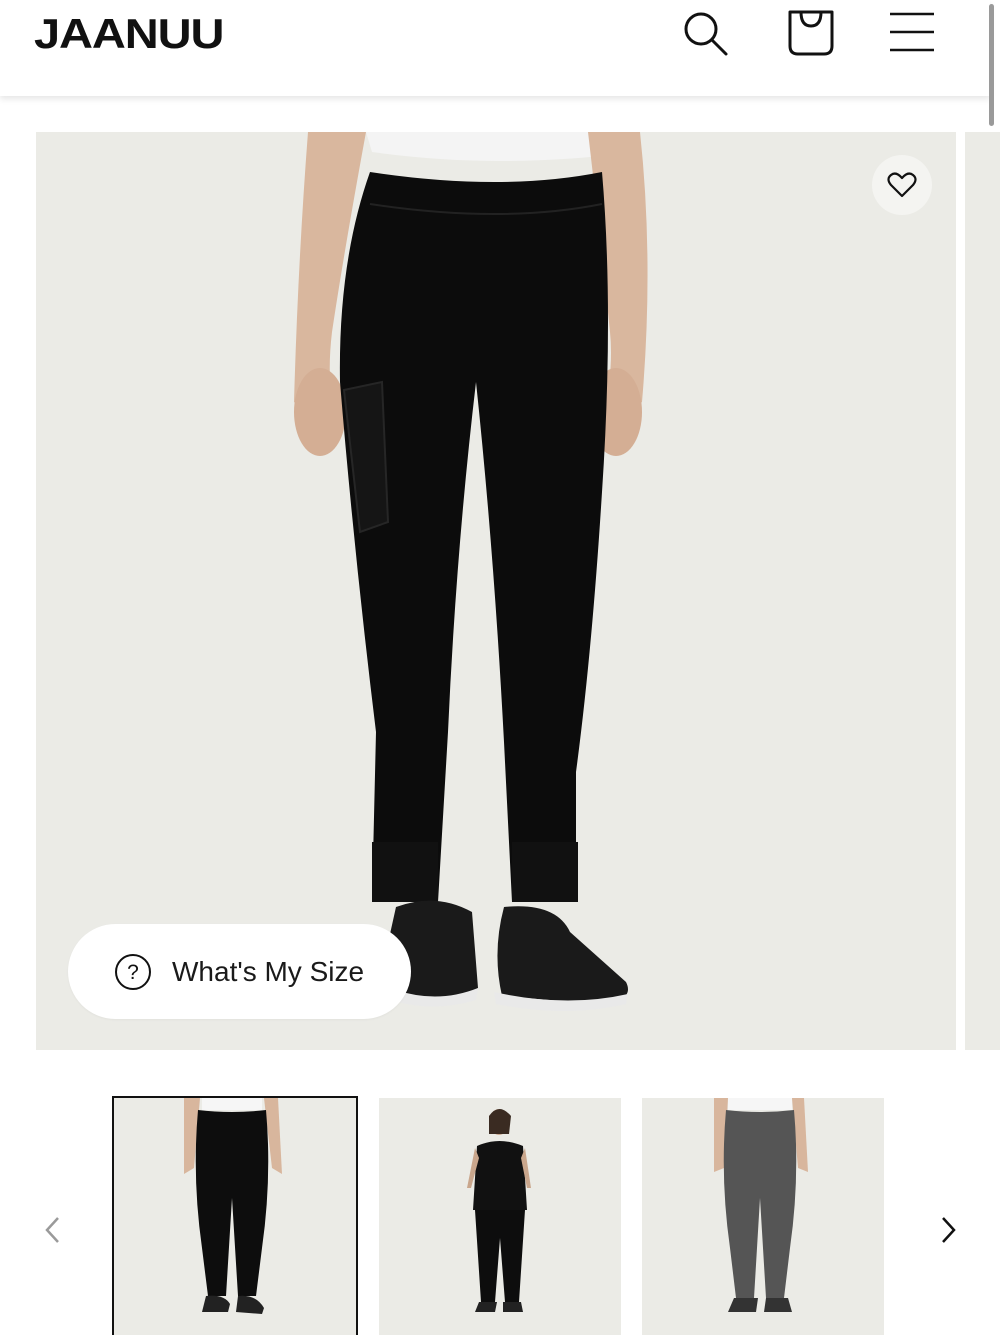  I want to click on heart-icon, so click(902, 185).